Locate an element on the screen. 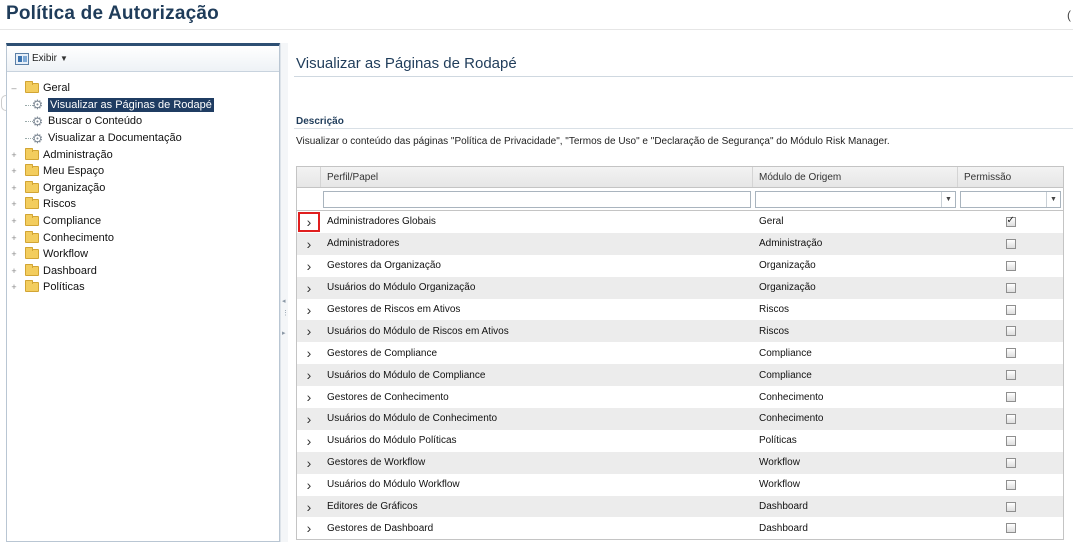  filter-cell-perfil is located at coordinates (537, 199).